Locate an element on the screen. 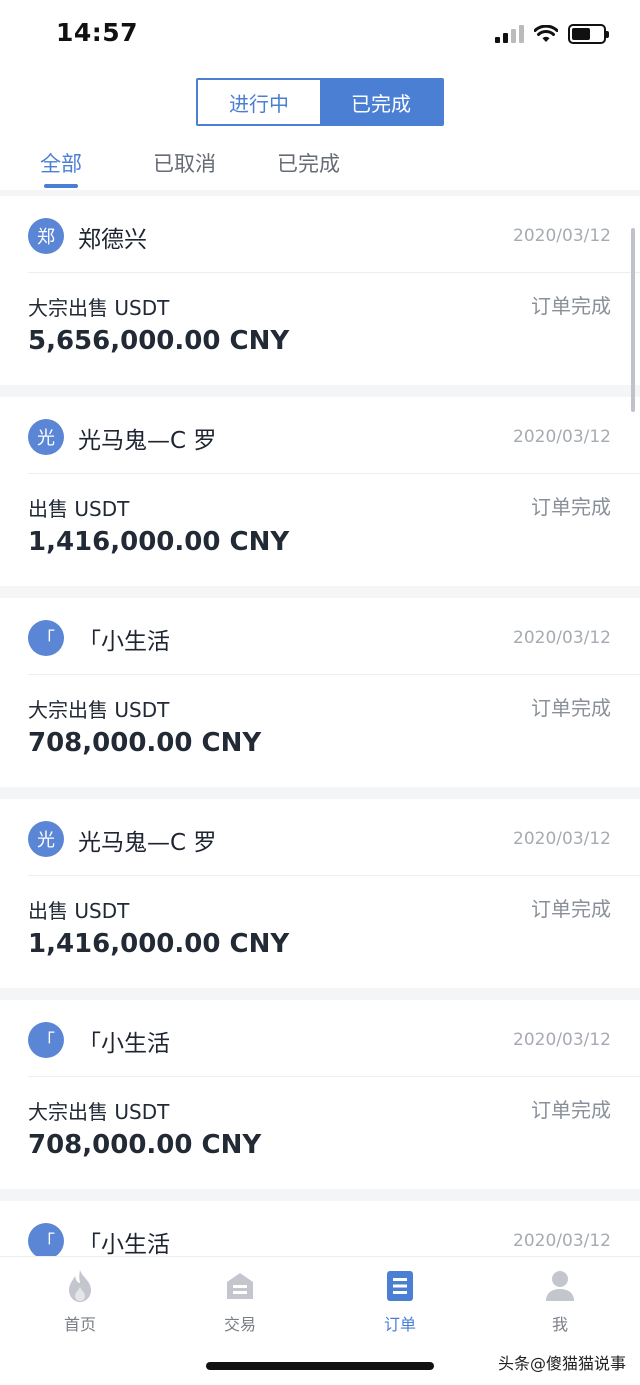 The width and height of the screenshot is (640, 1385). nav-orders: 订单 is located at coordinates (400, 1302).